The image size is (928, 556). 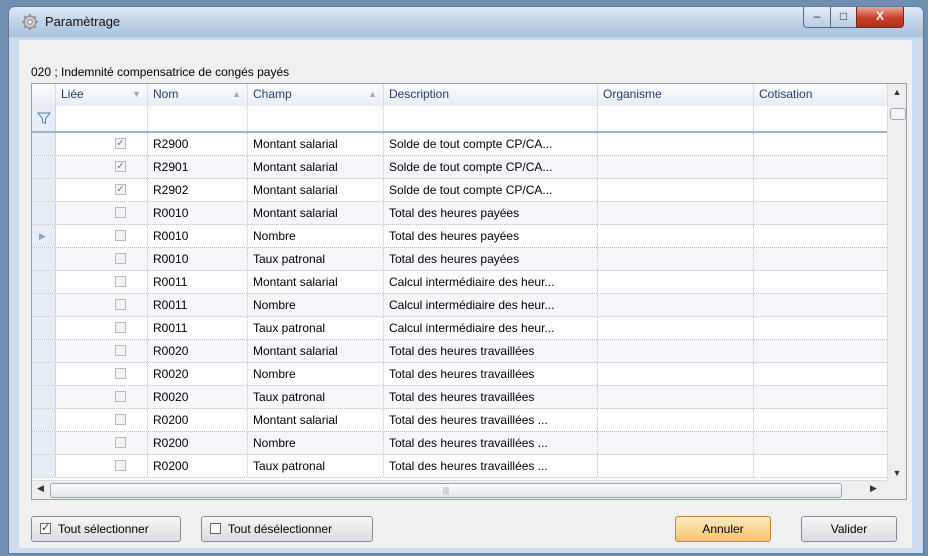 I want to click on scroll-down-icon: ▼, so click(x=897, y=473).